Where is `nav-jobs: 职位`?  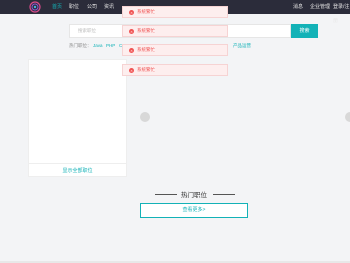
nav-jobs: 职位 is located at coordinates (74, 7).